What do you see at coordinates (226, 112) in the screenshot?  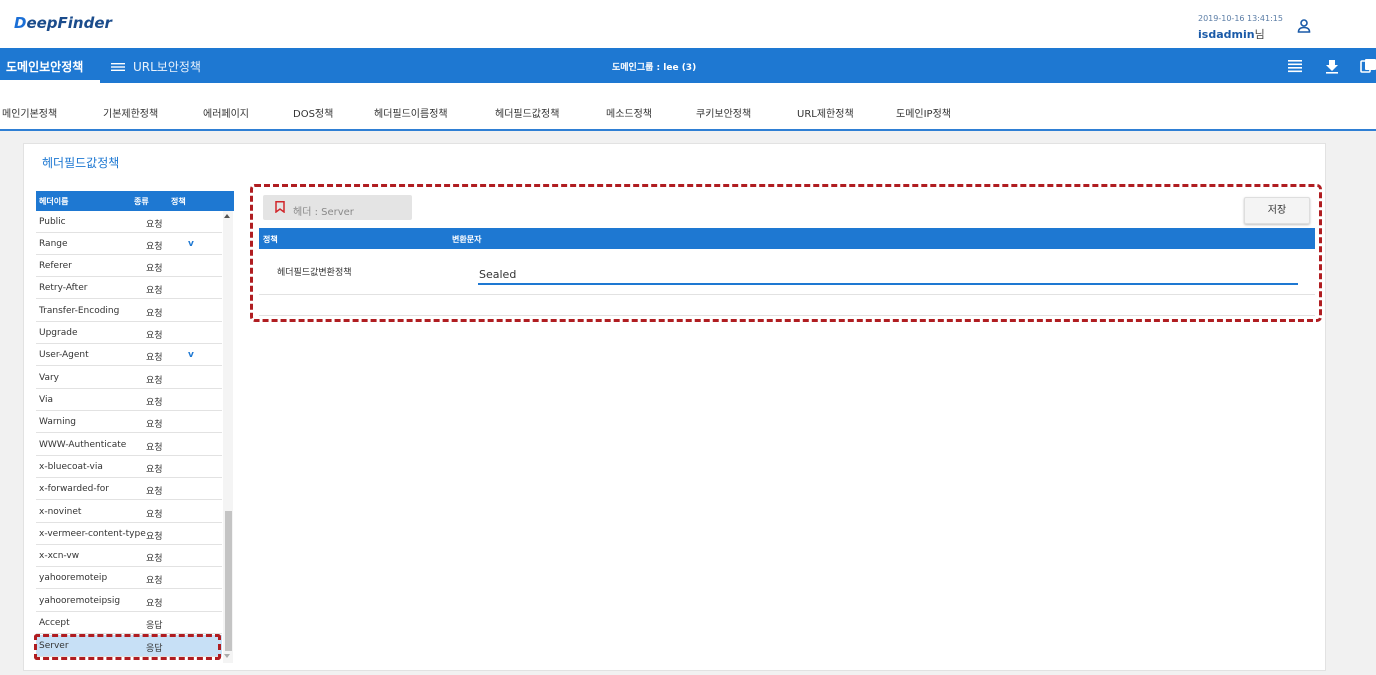 I see `subnav-item-error-page: 에러페이지` at bounding box center [226, 112].